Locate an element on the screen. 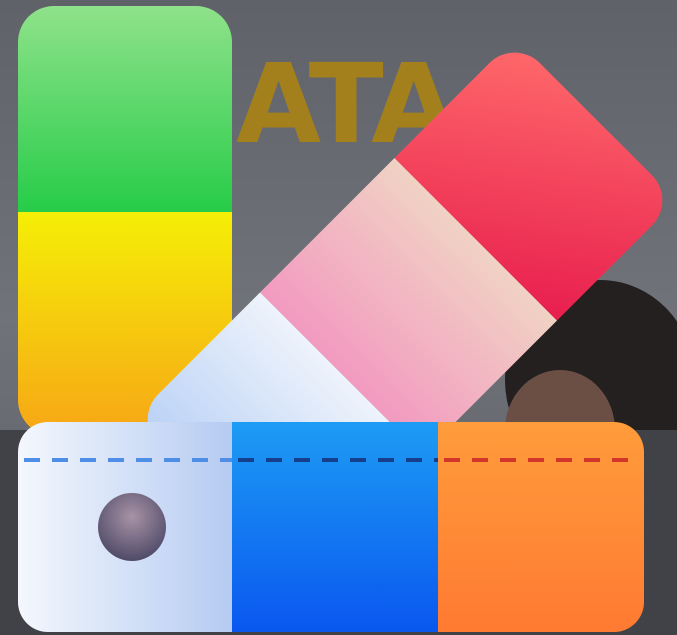  blue-swatch is located at coordinates (335, 527).